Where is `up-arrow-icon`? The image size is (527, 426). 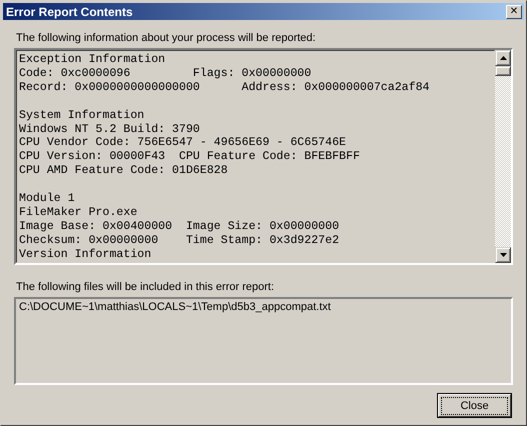 up-arrow-icon is located at coordinates (503, 58).